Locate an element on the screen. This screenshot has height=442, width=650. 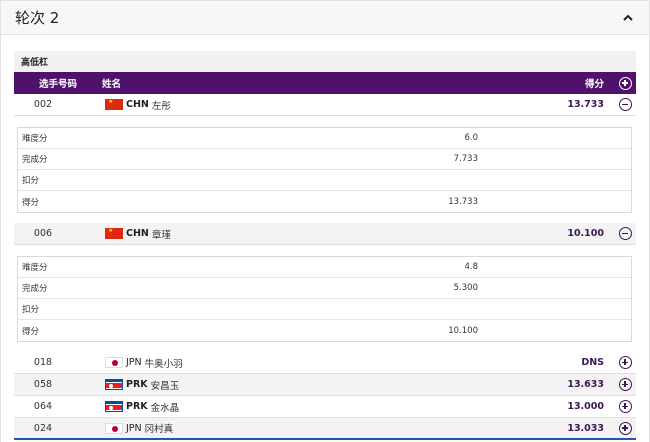
results-table-header: 选手号码 姓名 得分 is located at coordinates (325, 83).